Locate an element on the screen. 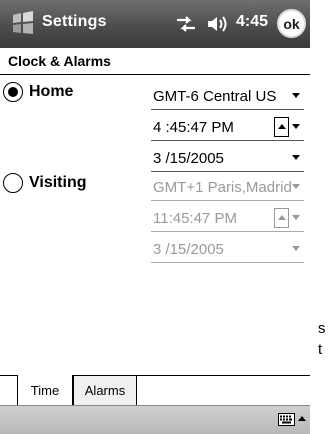 Image resolution: width=335 pixels, height=434 pixels. home-time-stepper is located at coordinates (289, 127).